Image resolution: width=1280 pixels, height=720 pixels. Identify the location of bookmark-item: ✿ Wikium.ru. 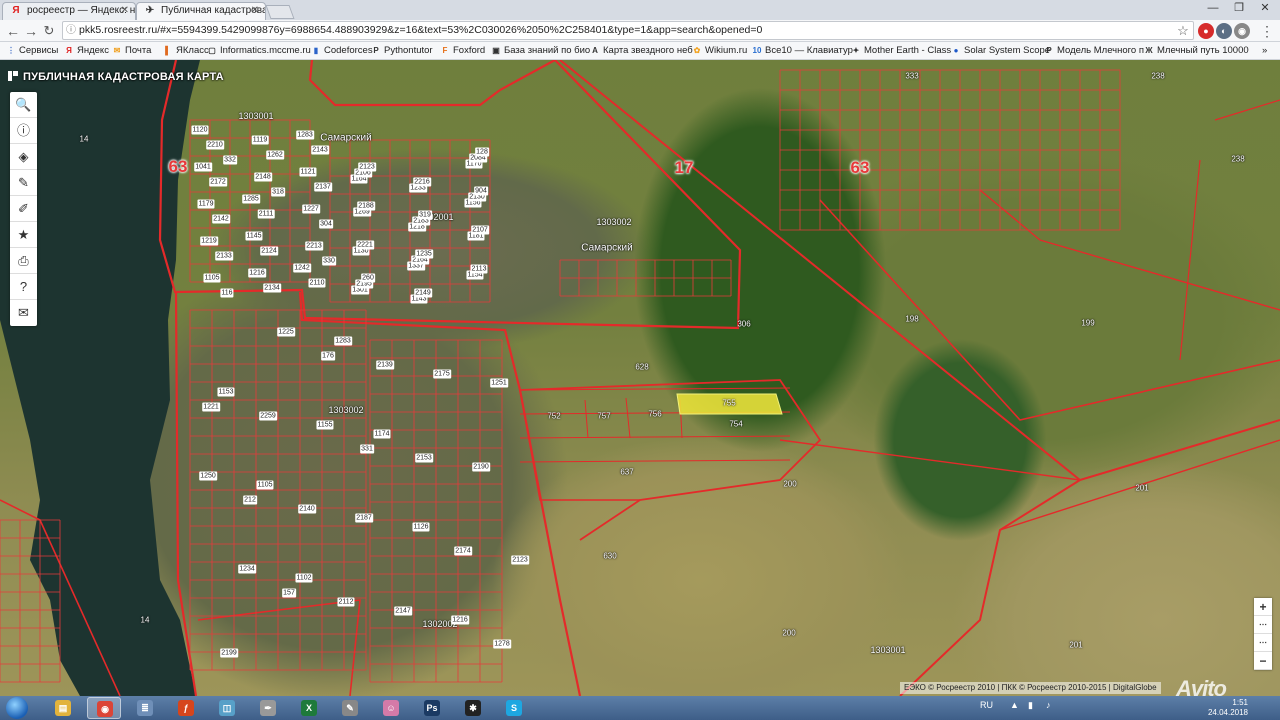
(720, 51).